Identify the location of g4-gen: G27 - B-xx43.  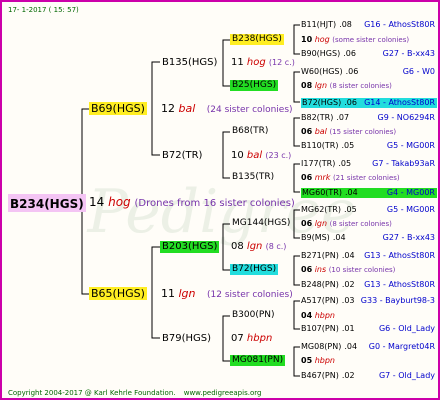
(408, 237).